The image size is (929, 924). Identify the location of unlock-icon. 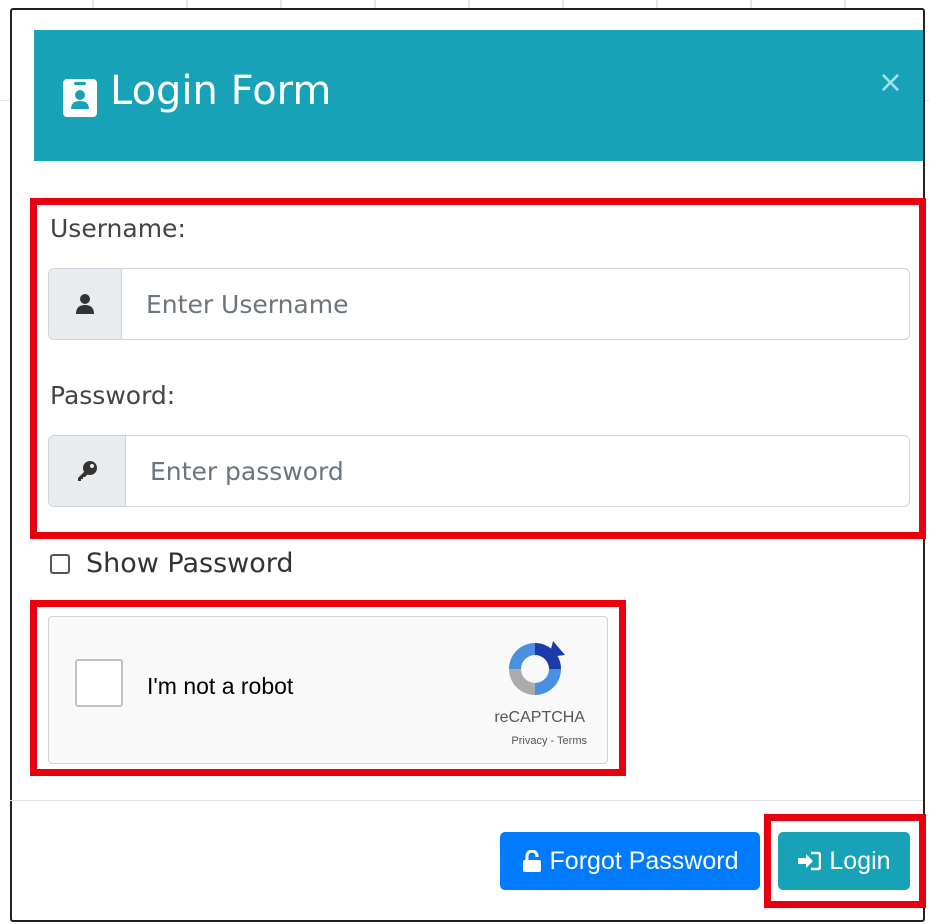
(531, 861).